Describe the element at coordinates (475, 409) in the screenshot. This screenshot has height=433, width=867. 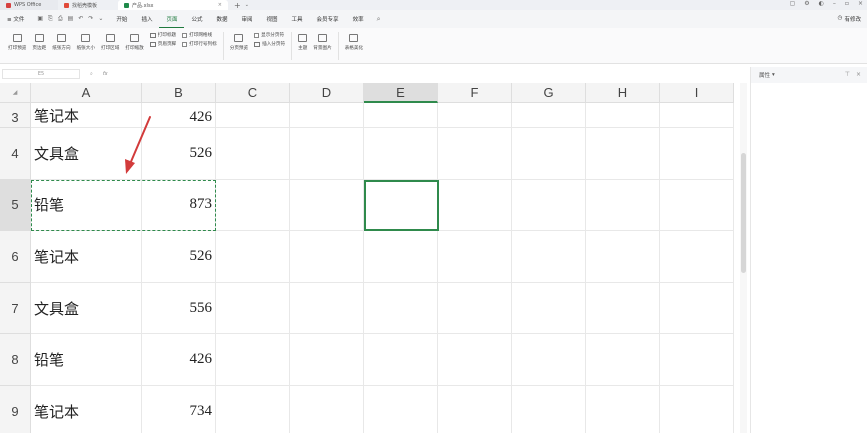
I see `cell-f9` at that location.